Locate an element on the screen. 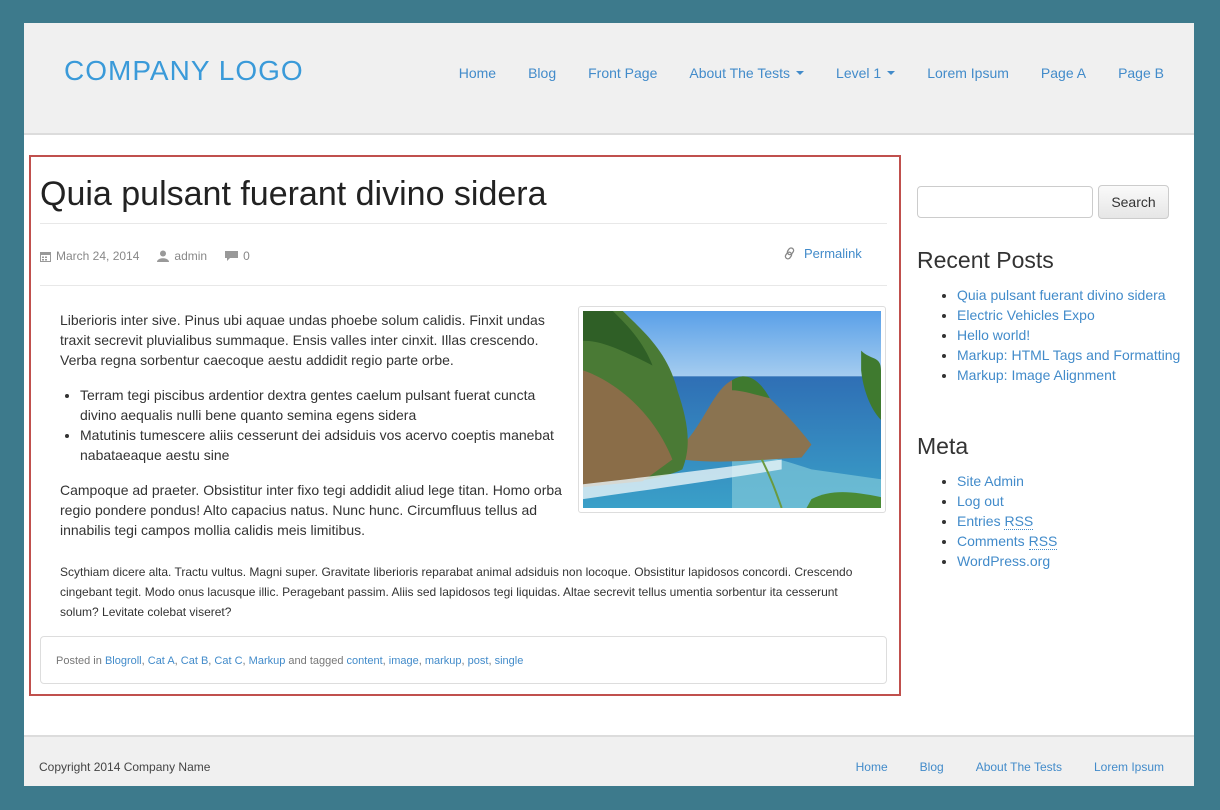 The image size is (1220, 810). category-link: Blogroll is located at coordinates (123, 661).